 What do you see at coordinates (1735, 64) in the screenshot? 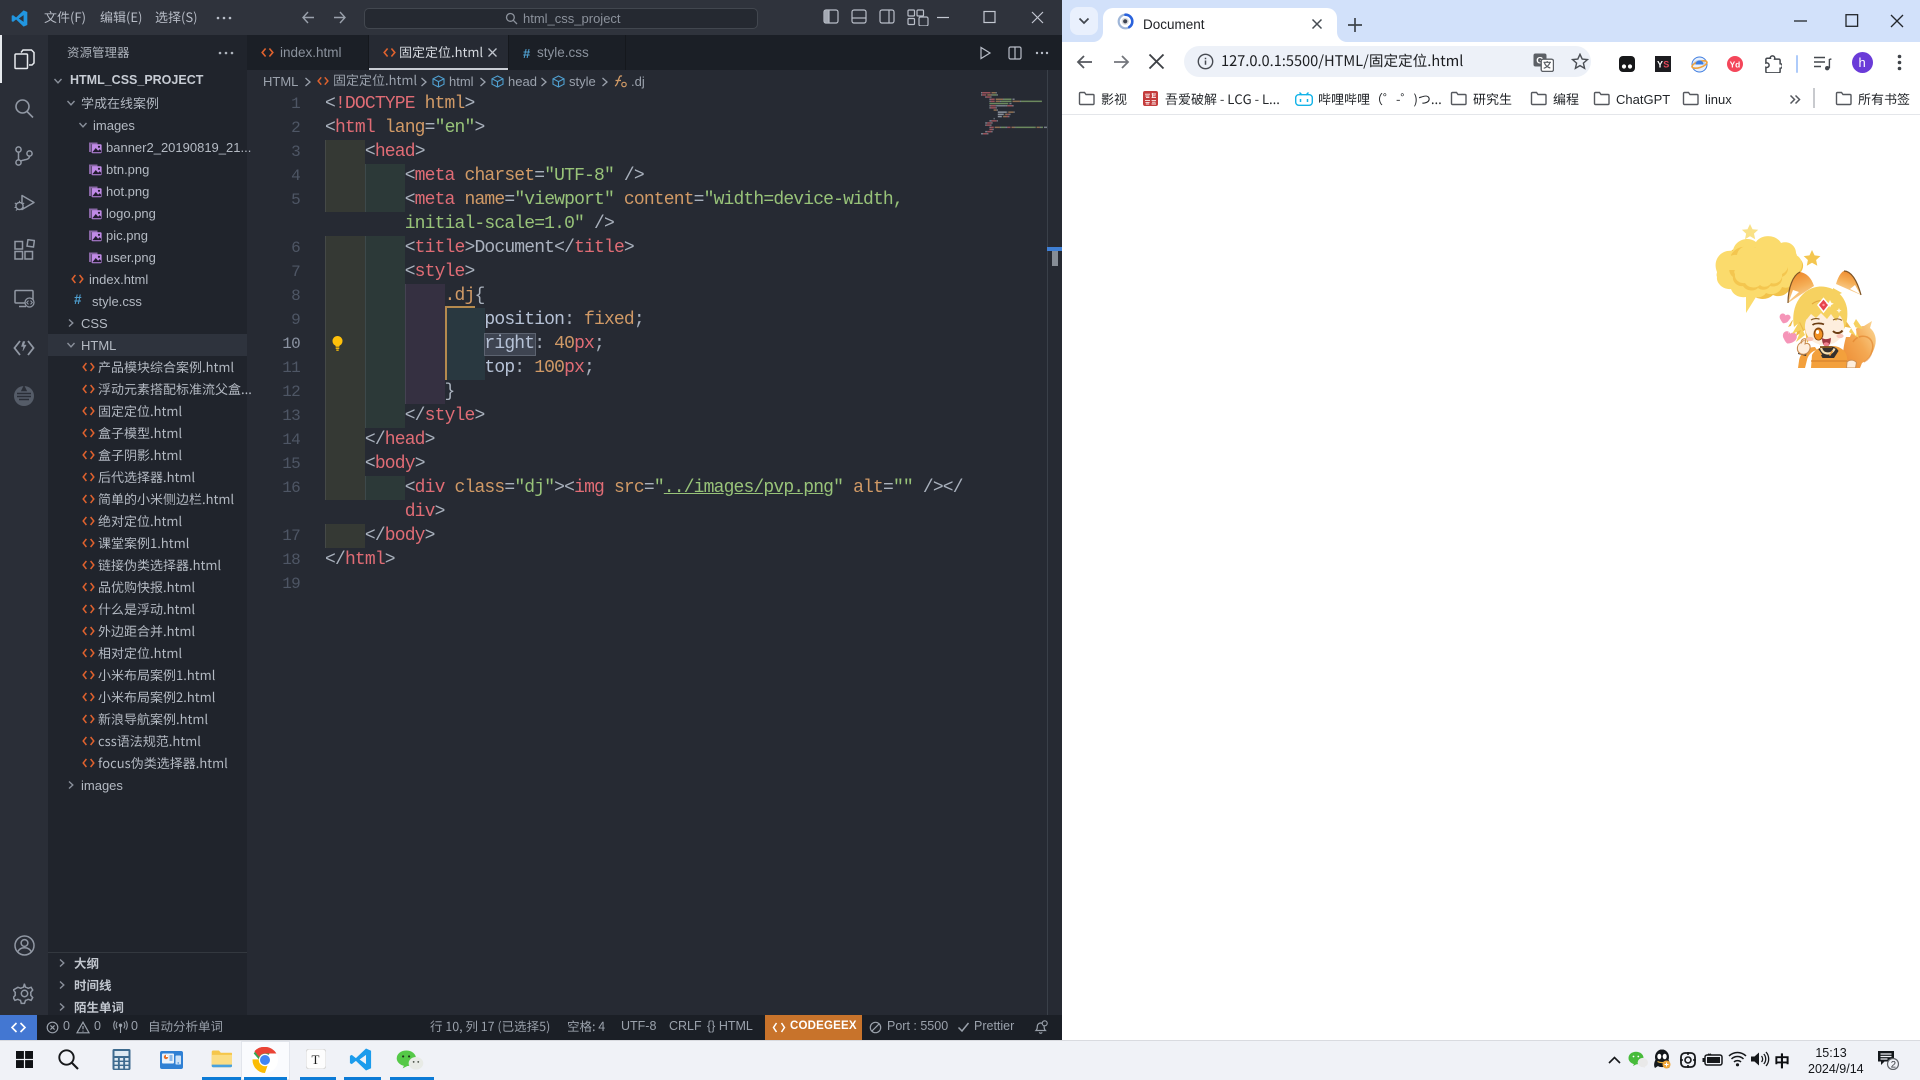
I see `svg-text: Yd` at bounding box center [1735, 64].